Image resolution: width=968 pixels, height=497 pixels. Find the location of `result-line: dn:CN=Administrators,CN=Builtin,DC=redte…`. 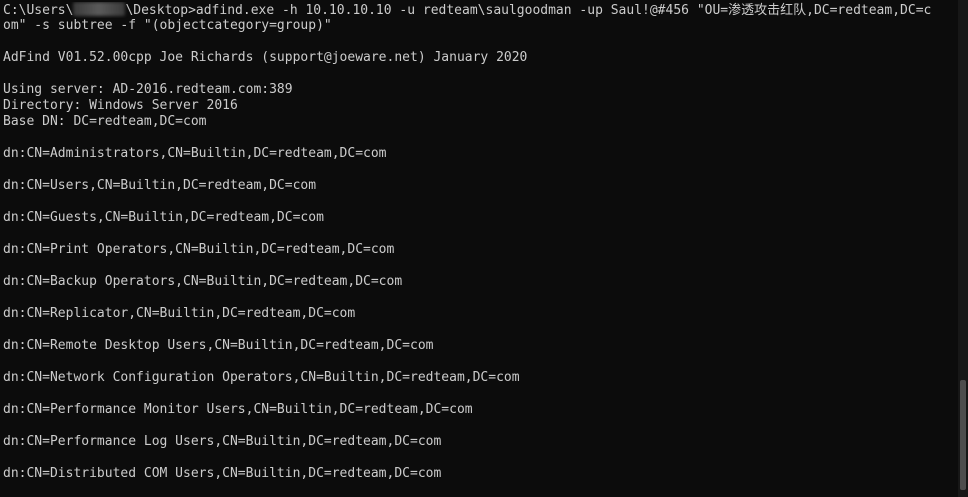

result-line: dn:CN=Administrators,CN=Builtin,DC=redte… is located at coordinates (195, 153).